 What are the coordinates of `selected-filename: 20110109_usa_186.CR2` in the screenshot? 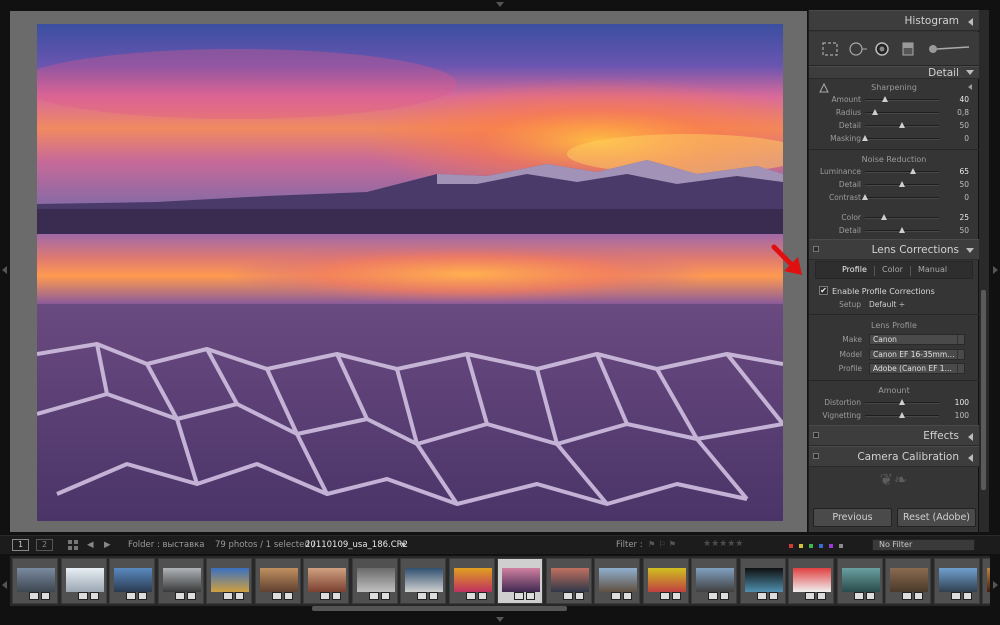 It's located at (356, 545).